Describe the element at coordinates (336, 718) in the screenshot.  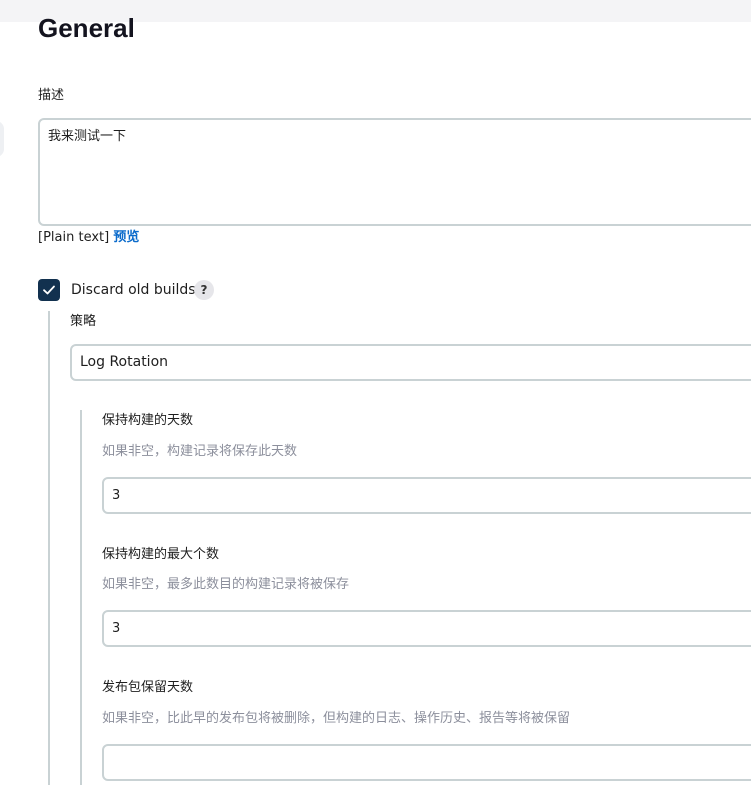
I see `artifact-days-help: 如果非空，比此早的发布包将被删除，但构建的日志、操作历史、报告等将被保留` at that location.